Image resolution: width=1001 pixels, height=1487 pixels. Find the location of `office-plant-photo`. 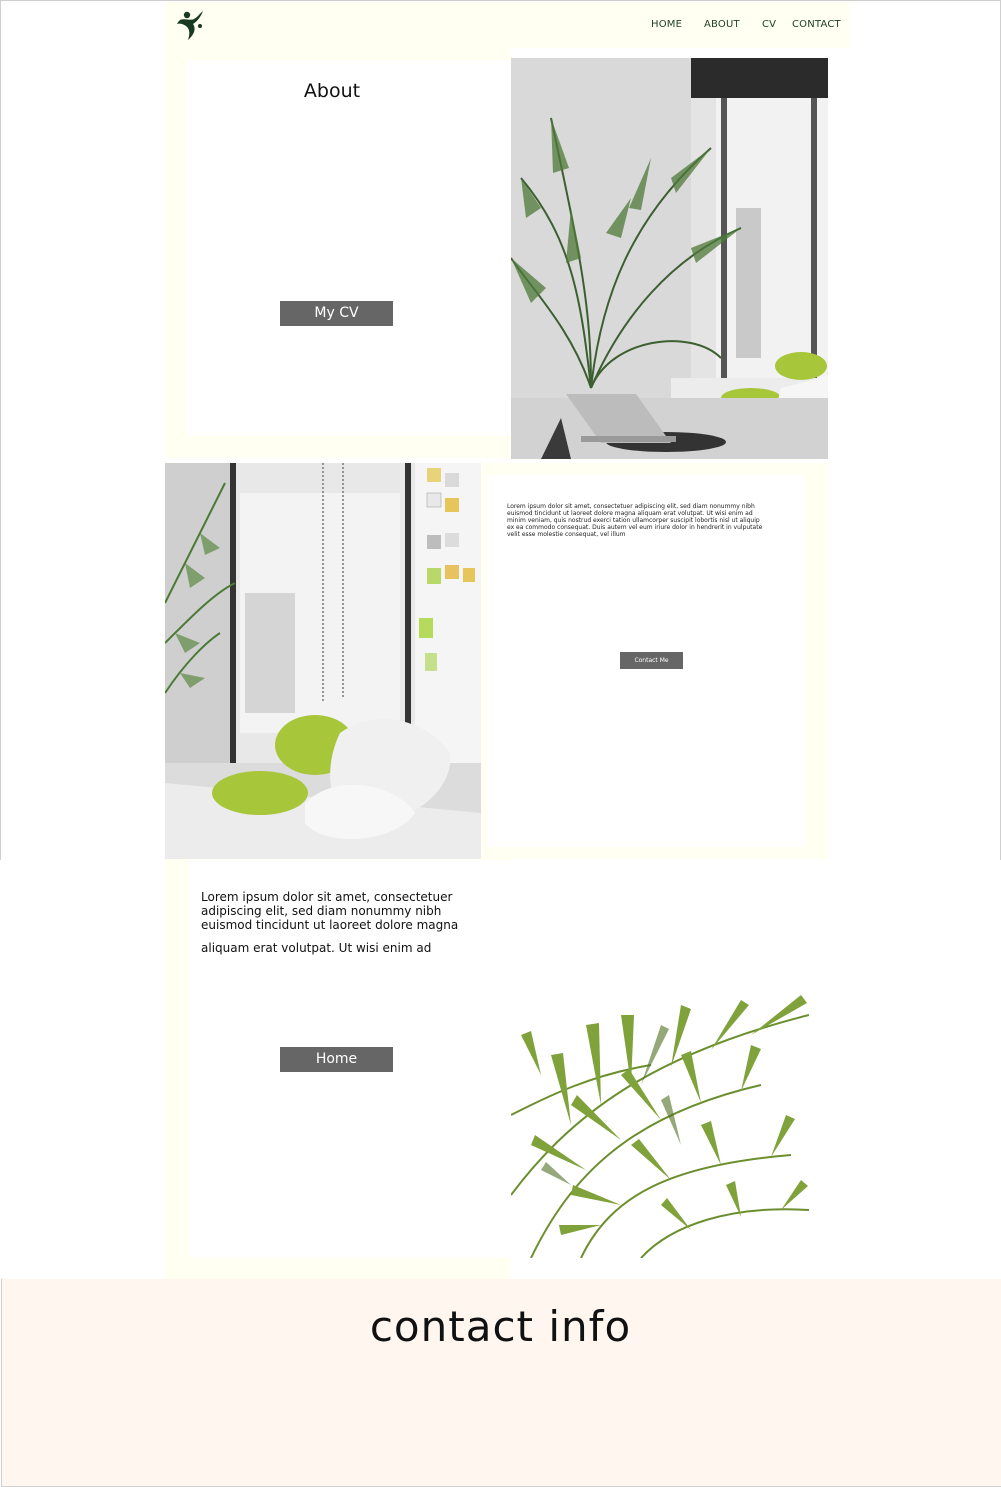

office-plant-photo is located at coordinates (669, 258).